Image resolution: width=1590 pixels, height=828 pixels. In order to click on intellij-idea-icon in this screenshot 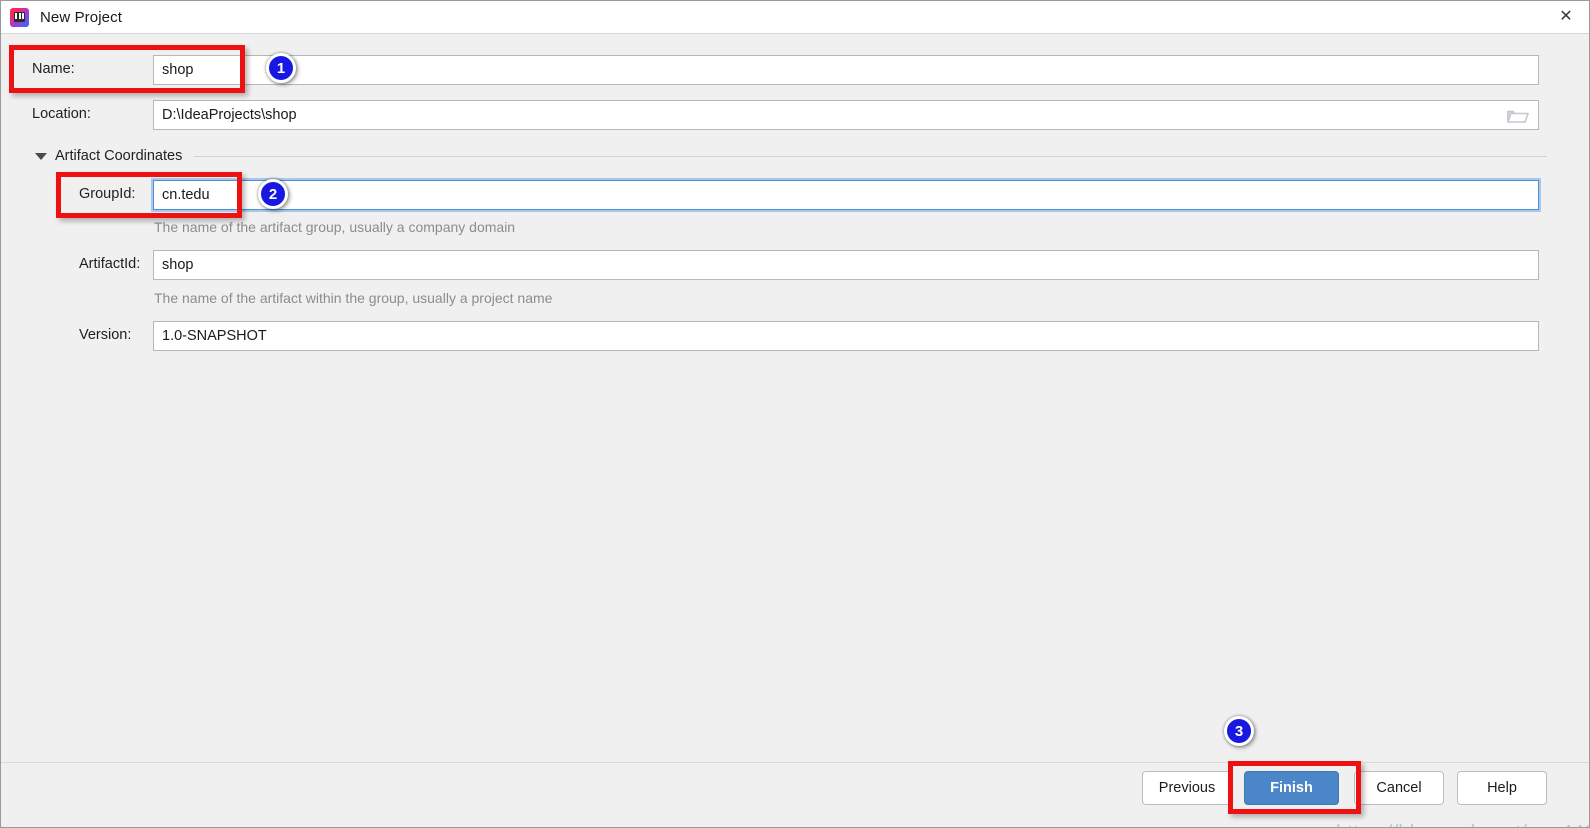, I will do `click(19, 17)`.